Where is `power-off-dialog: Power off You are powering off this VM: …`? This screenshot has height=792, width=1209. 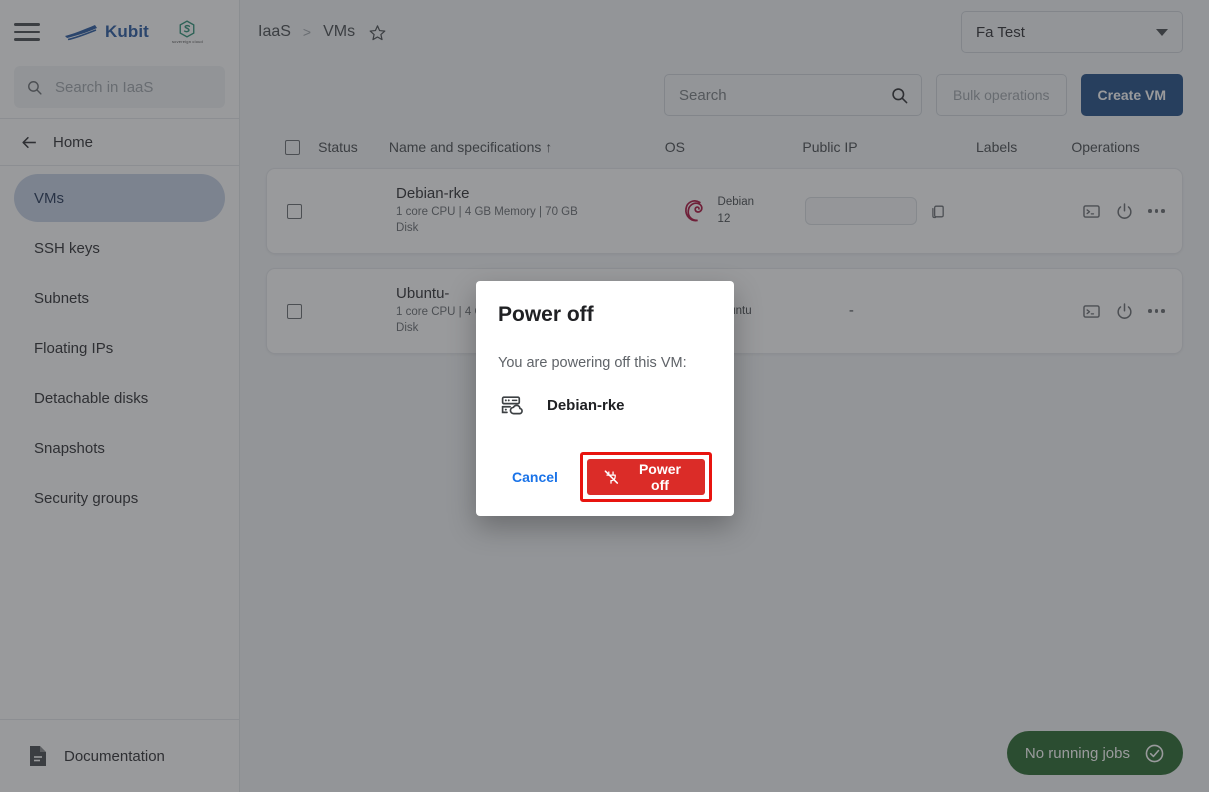
power-off-dialog: Power off You are powering off this VM: … is located at coordinates (605, 398).